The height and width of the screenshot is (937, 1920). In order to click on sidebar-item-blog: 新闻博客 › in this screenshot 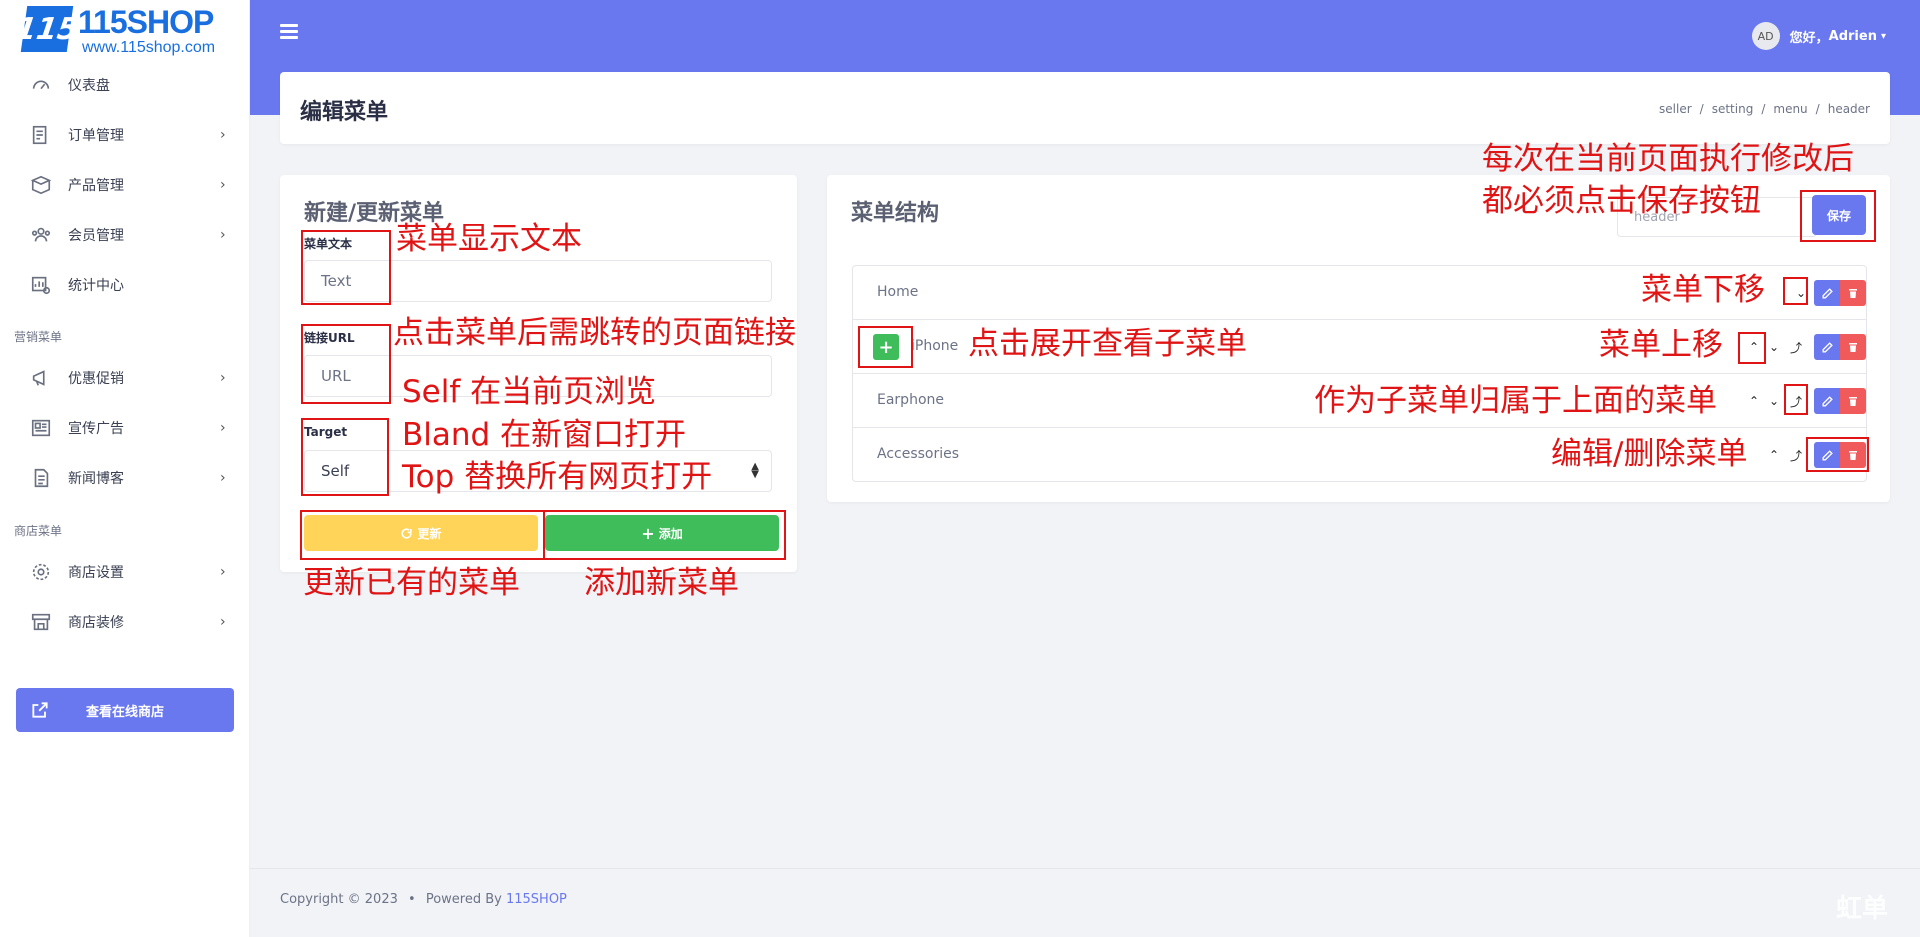, I will do `click(125, 478)`.